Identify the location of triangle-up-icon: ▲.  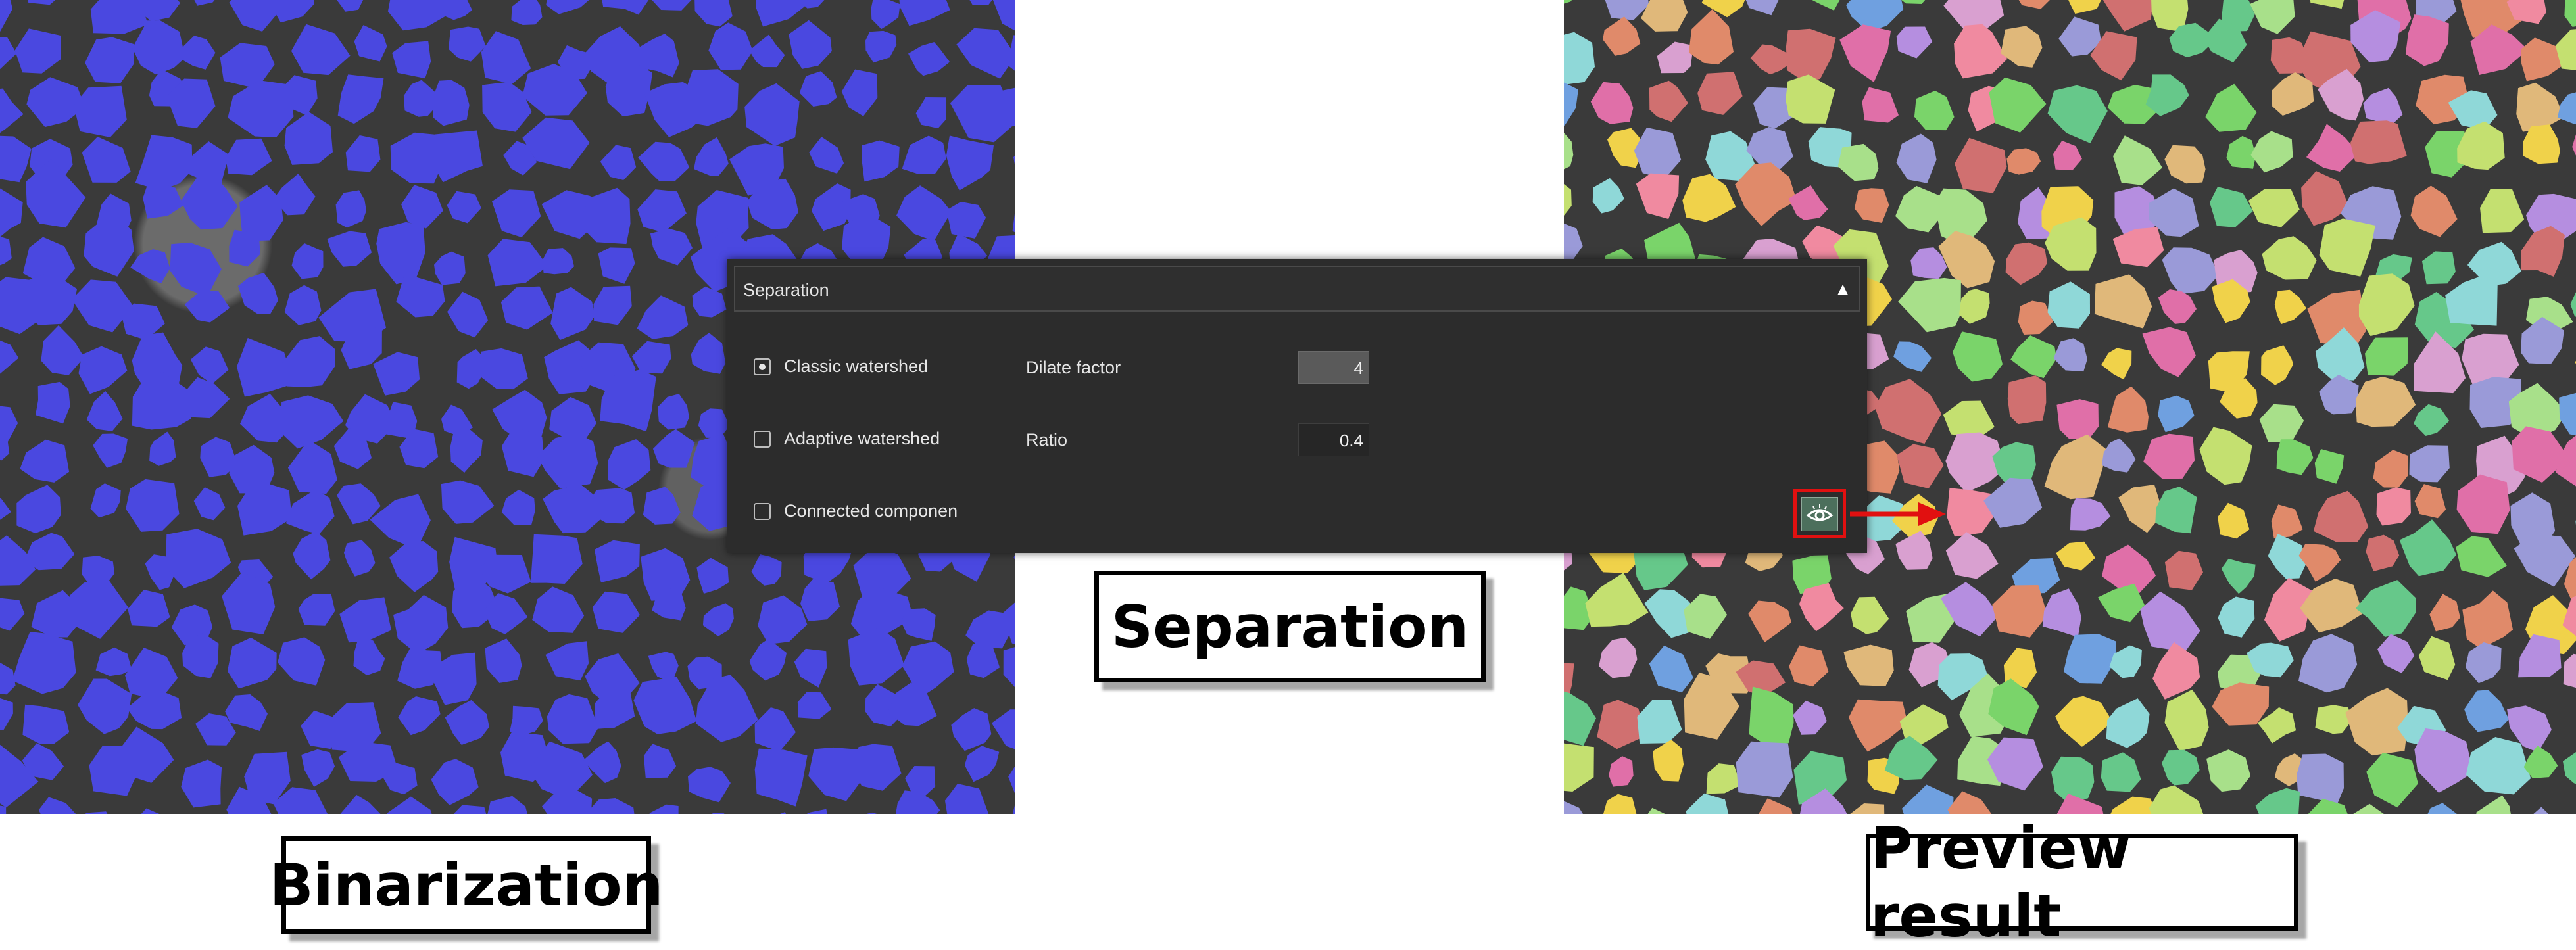
(1843, 289).